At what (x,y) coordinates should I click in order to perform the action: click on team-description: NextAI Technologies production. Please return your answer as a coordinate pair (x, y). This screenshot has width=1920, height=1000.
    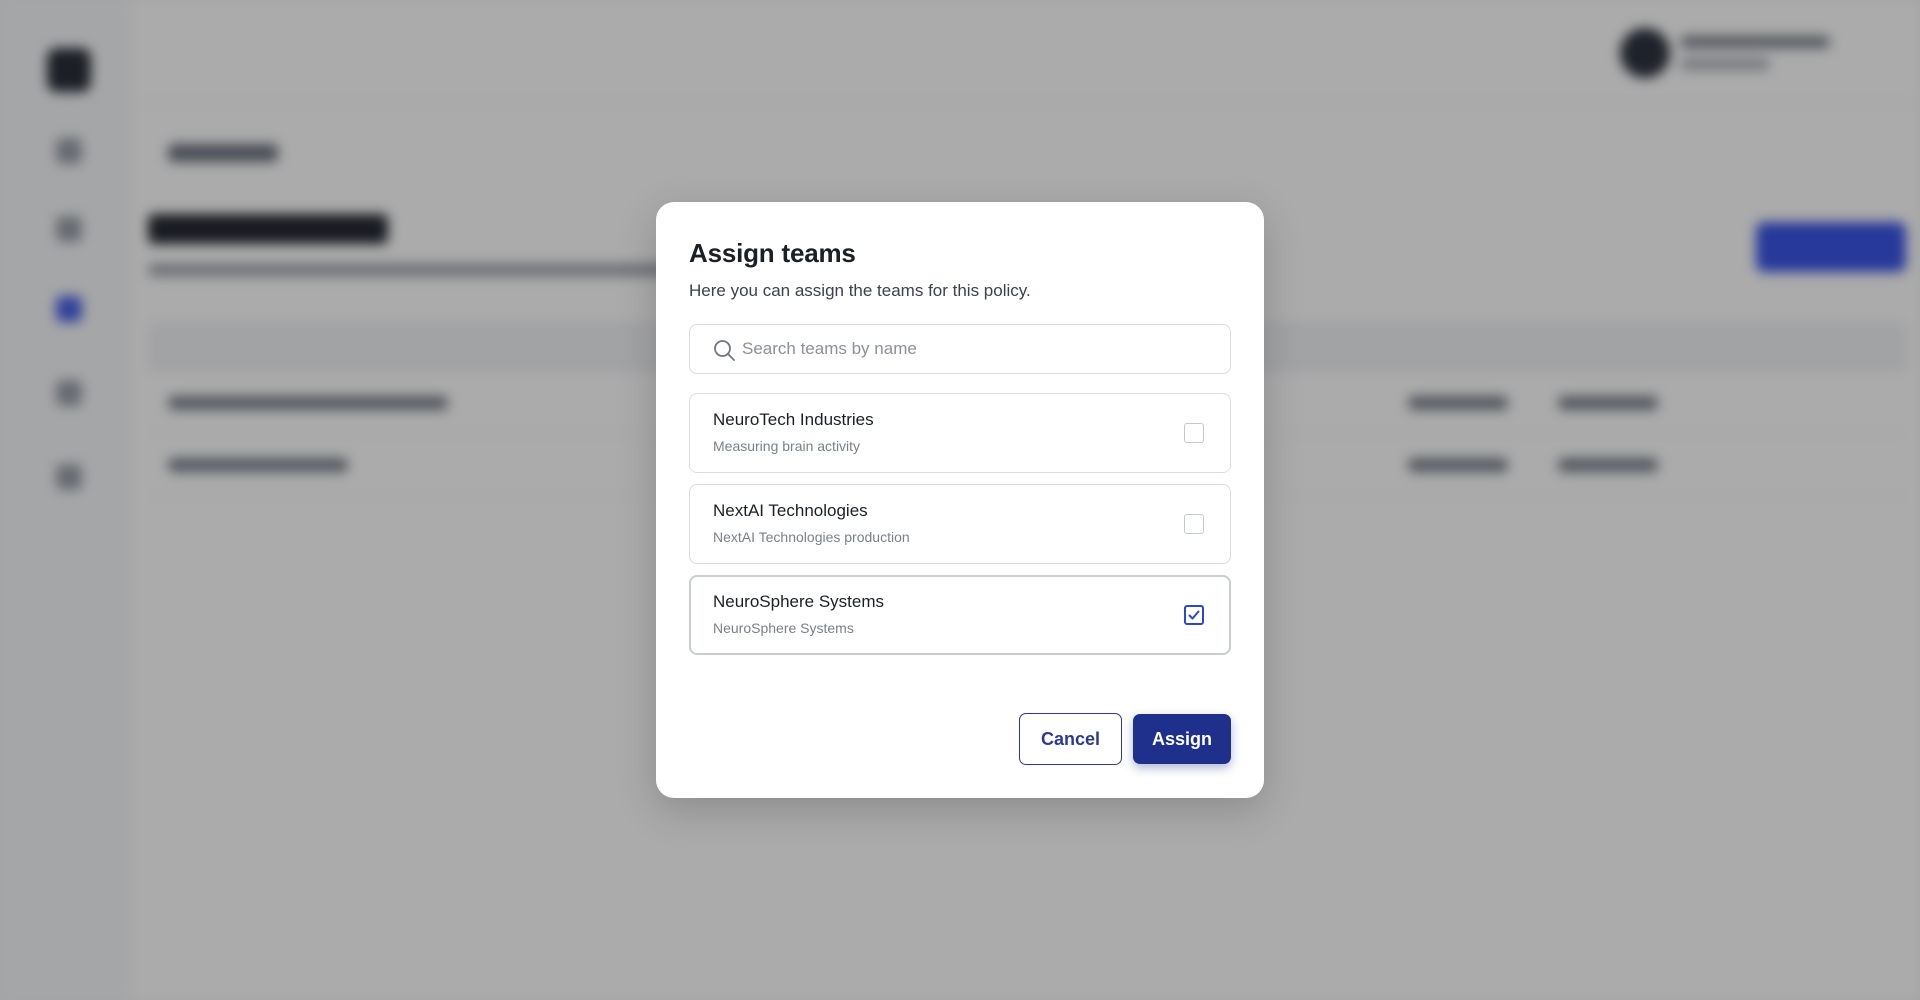
    Looking at the image, I should click on (811, 537).